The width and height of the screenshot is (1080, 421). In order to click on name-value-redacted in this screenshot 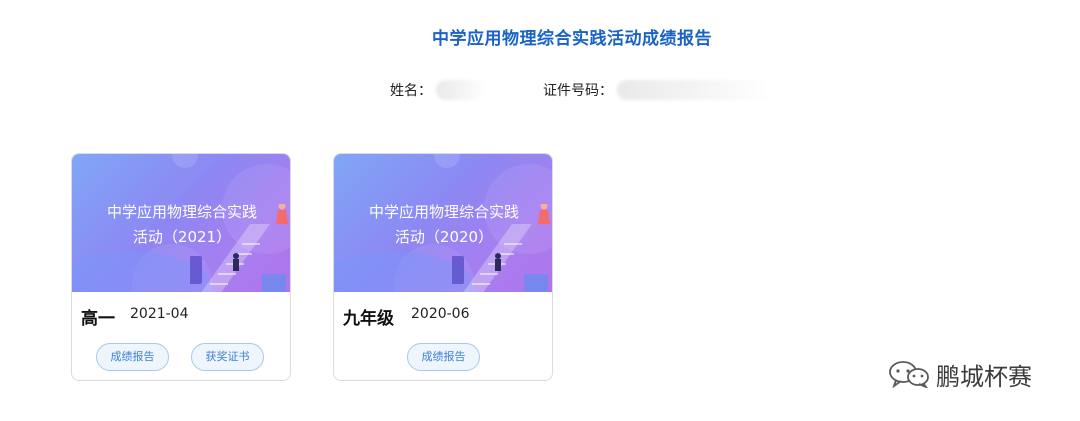, I will do `click(461, 90)`.